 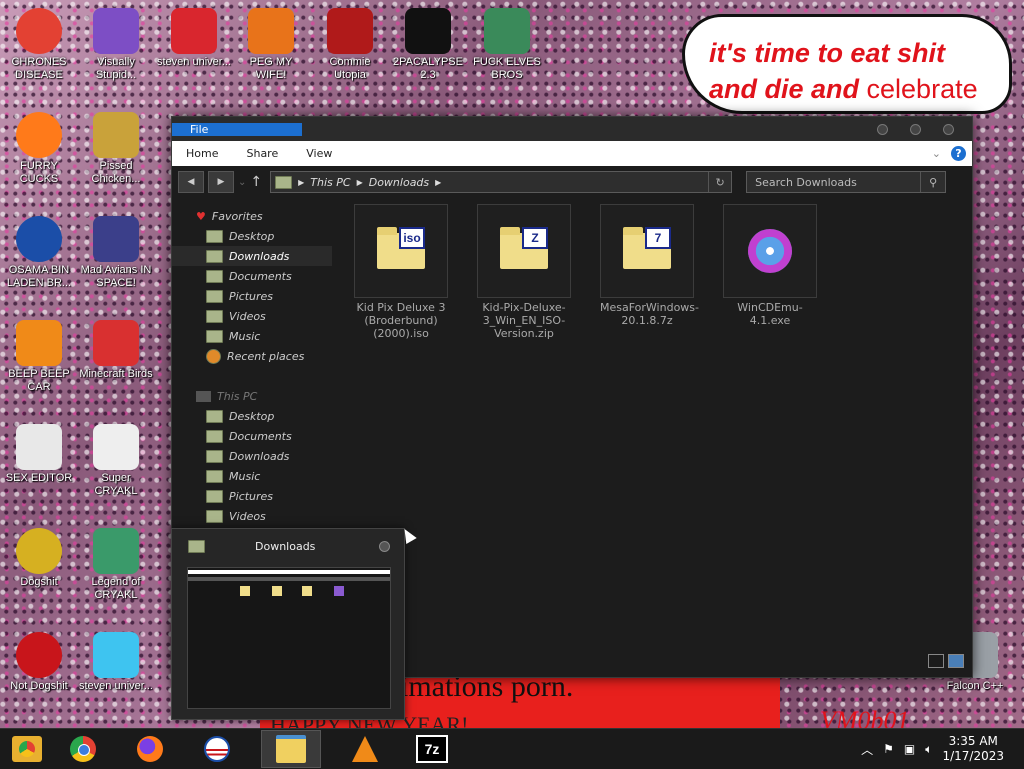 What do you see at coordinates (432, 749) in the screenshot?
I see `taskbar-7zip: 7z` at bounding box center [432, 749].